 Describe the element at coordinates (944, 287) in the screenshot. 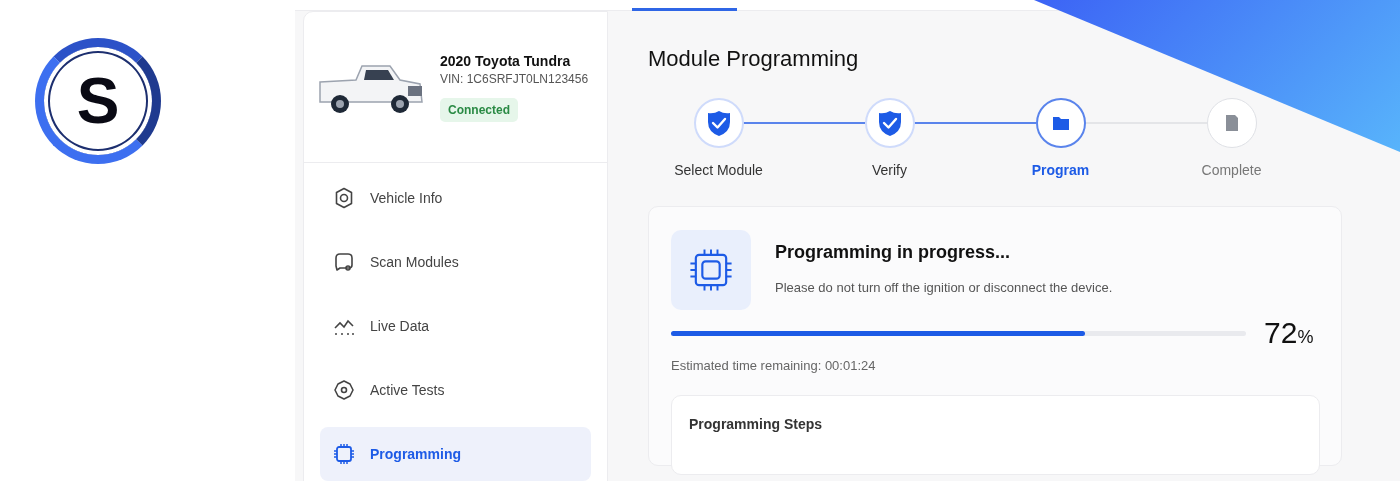

I see `warning-message: Please do not turn off the ignition or disconnect the device.` at that location.